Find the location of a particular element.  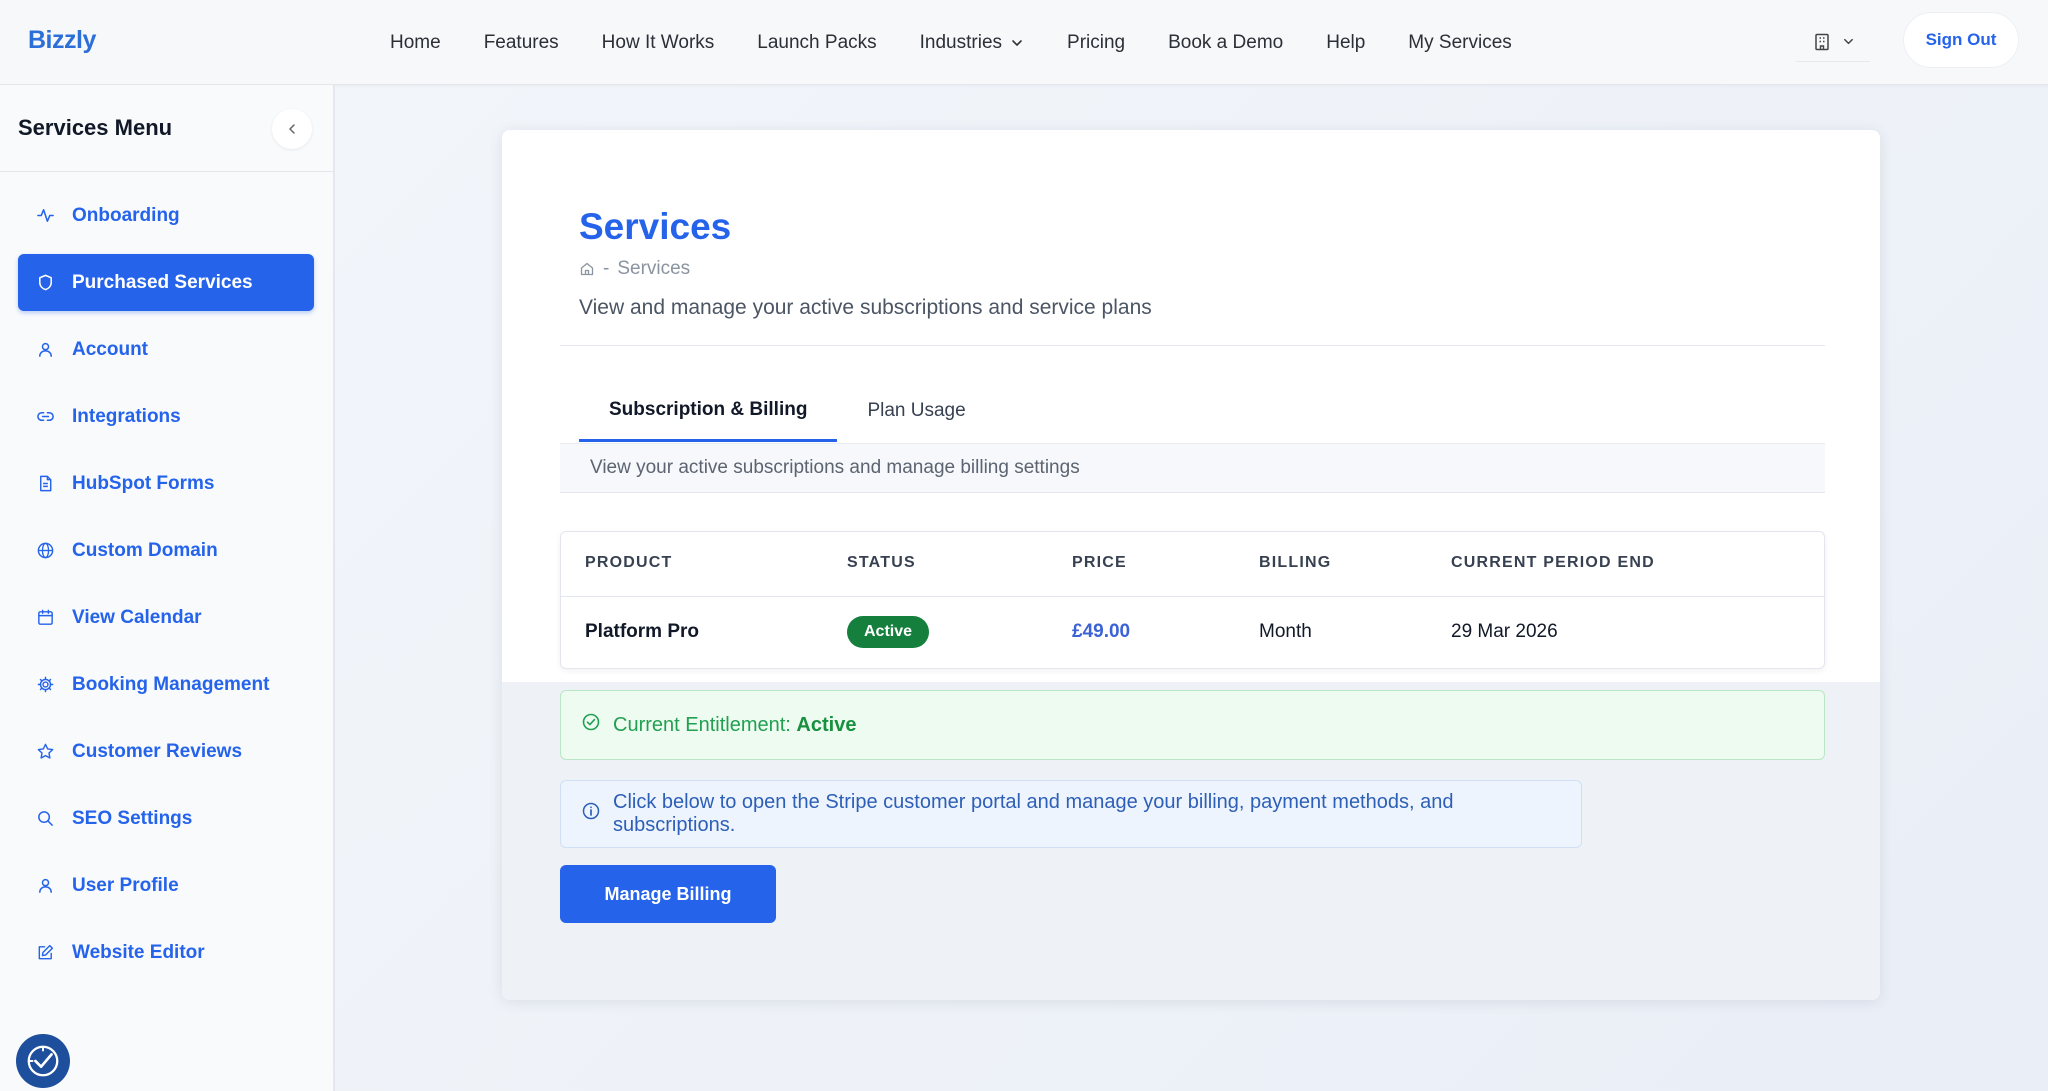

sidebar-item-label: Purchased Services is located at coordinates (162, 282).